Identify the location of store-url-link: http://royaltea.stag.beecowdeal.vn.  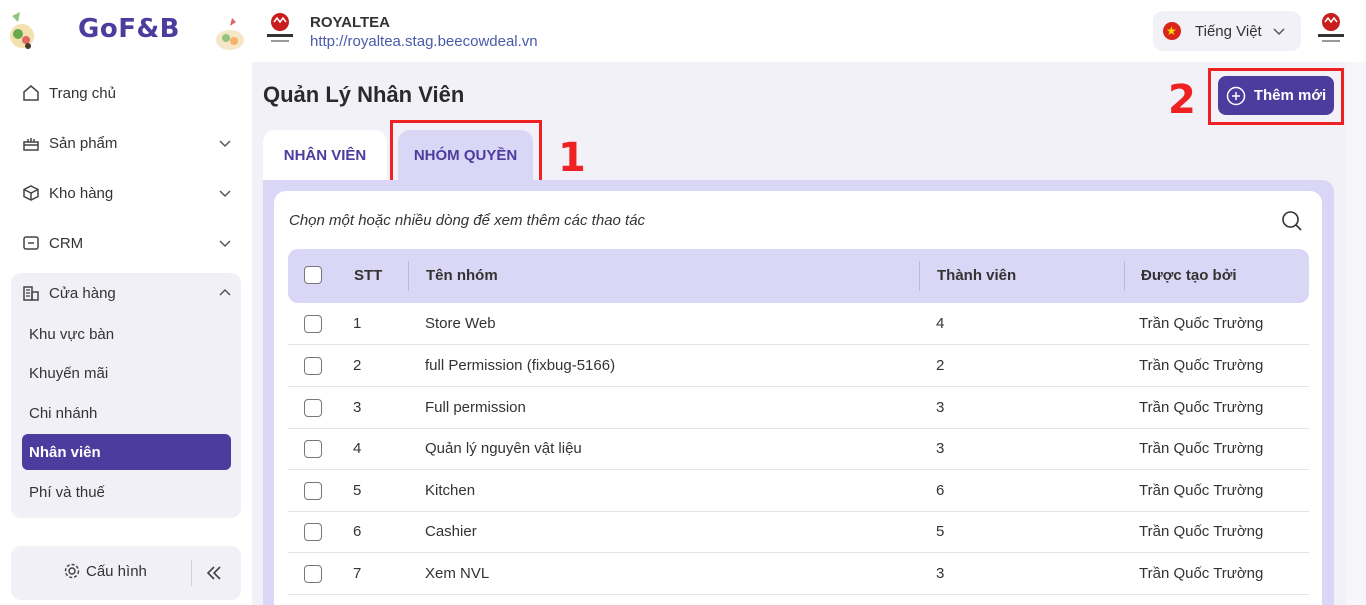
(424, 41).